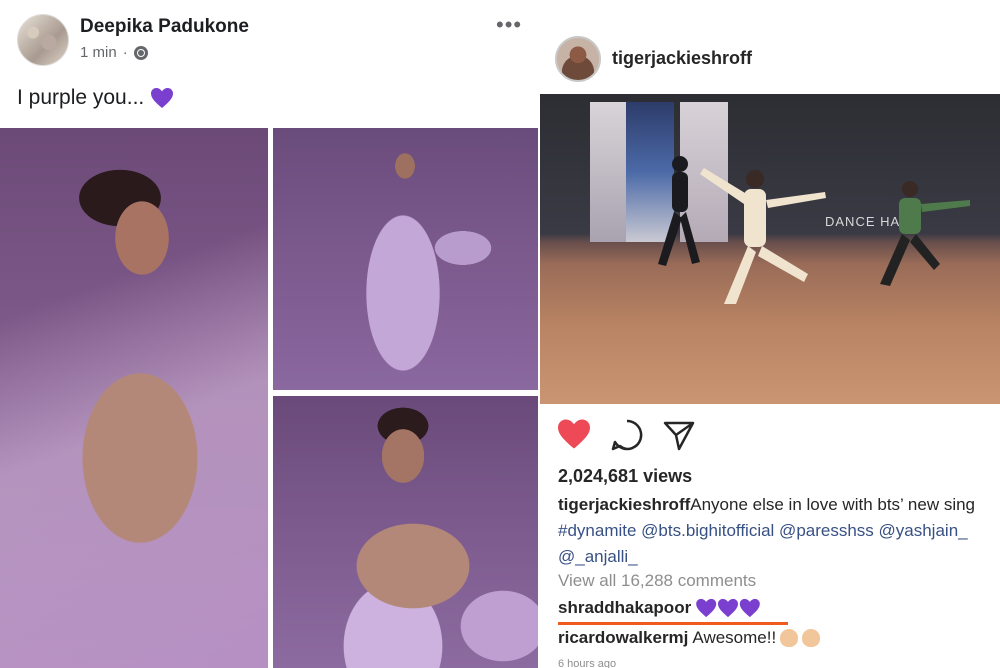 This screenshot has width=1000, height=668. I want to click on username: tigerjackieshroff, so click(682, 58).